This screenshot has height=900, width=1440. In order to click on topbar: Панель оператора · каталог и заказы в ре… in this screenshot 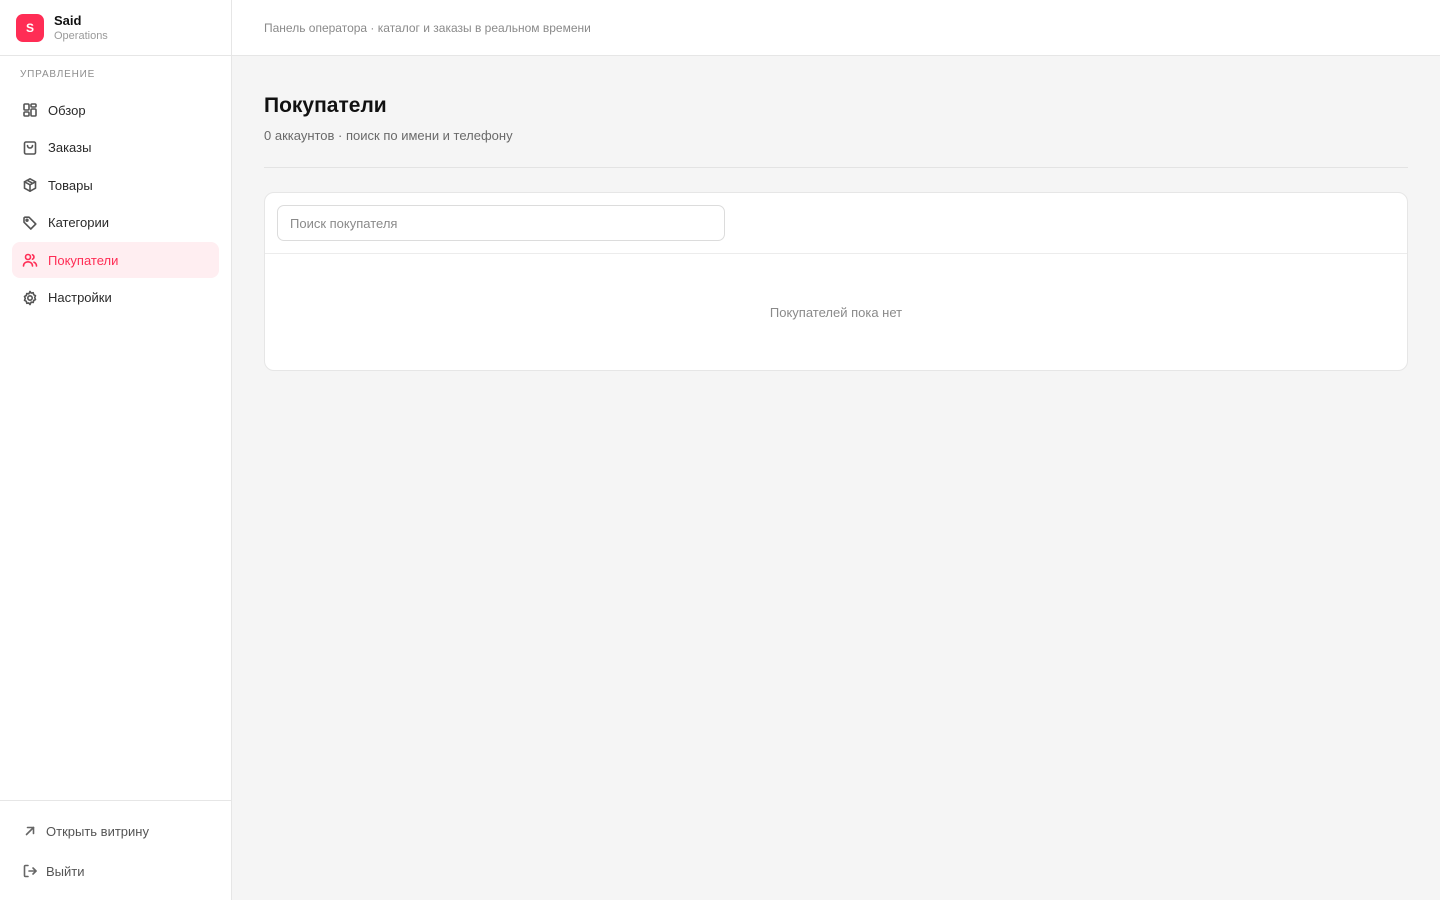, I will do `click(836, 28)`.